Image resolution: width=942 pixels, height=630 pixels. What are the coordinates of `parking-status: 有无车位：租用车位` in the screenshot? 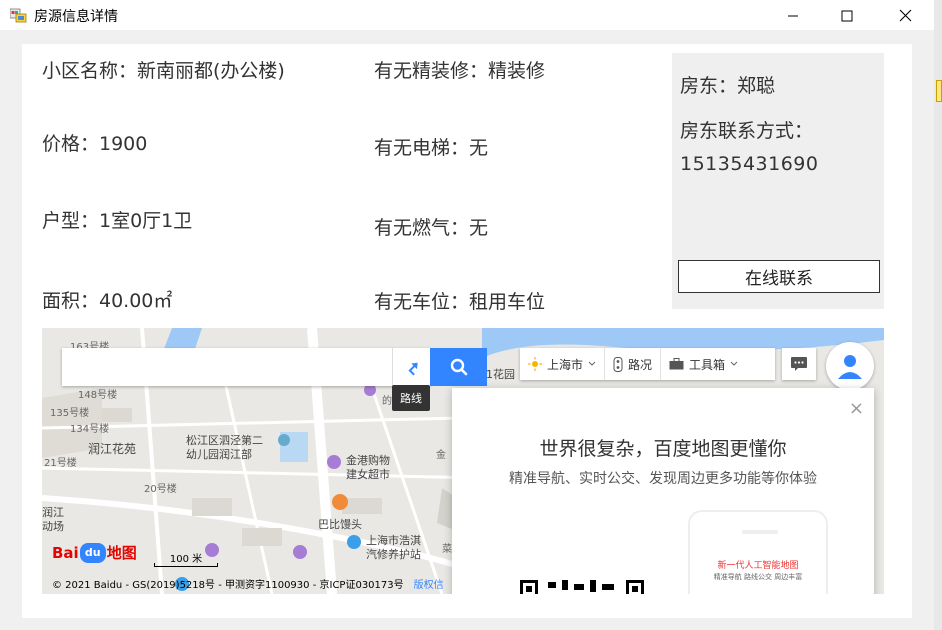 It's located at (460, 302).